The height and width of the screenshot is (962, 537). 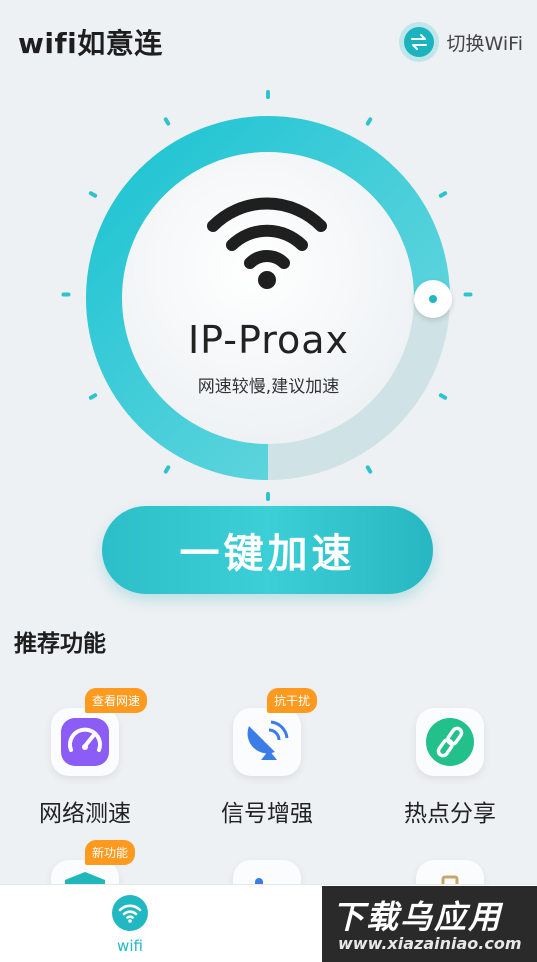 I want to click on feature-label: 热点分享, so click(x=450, y=814).